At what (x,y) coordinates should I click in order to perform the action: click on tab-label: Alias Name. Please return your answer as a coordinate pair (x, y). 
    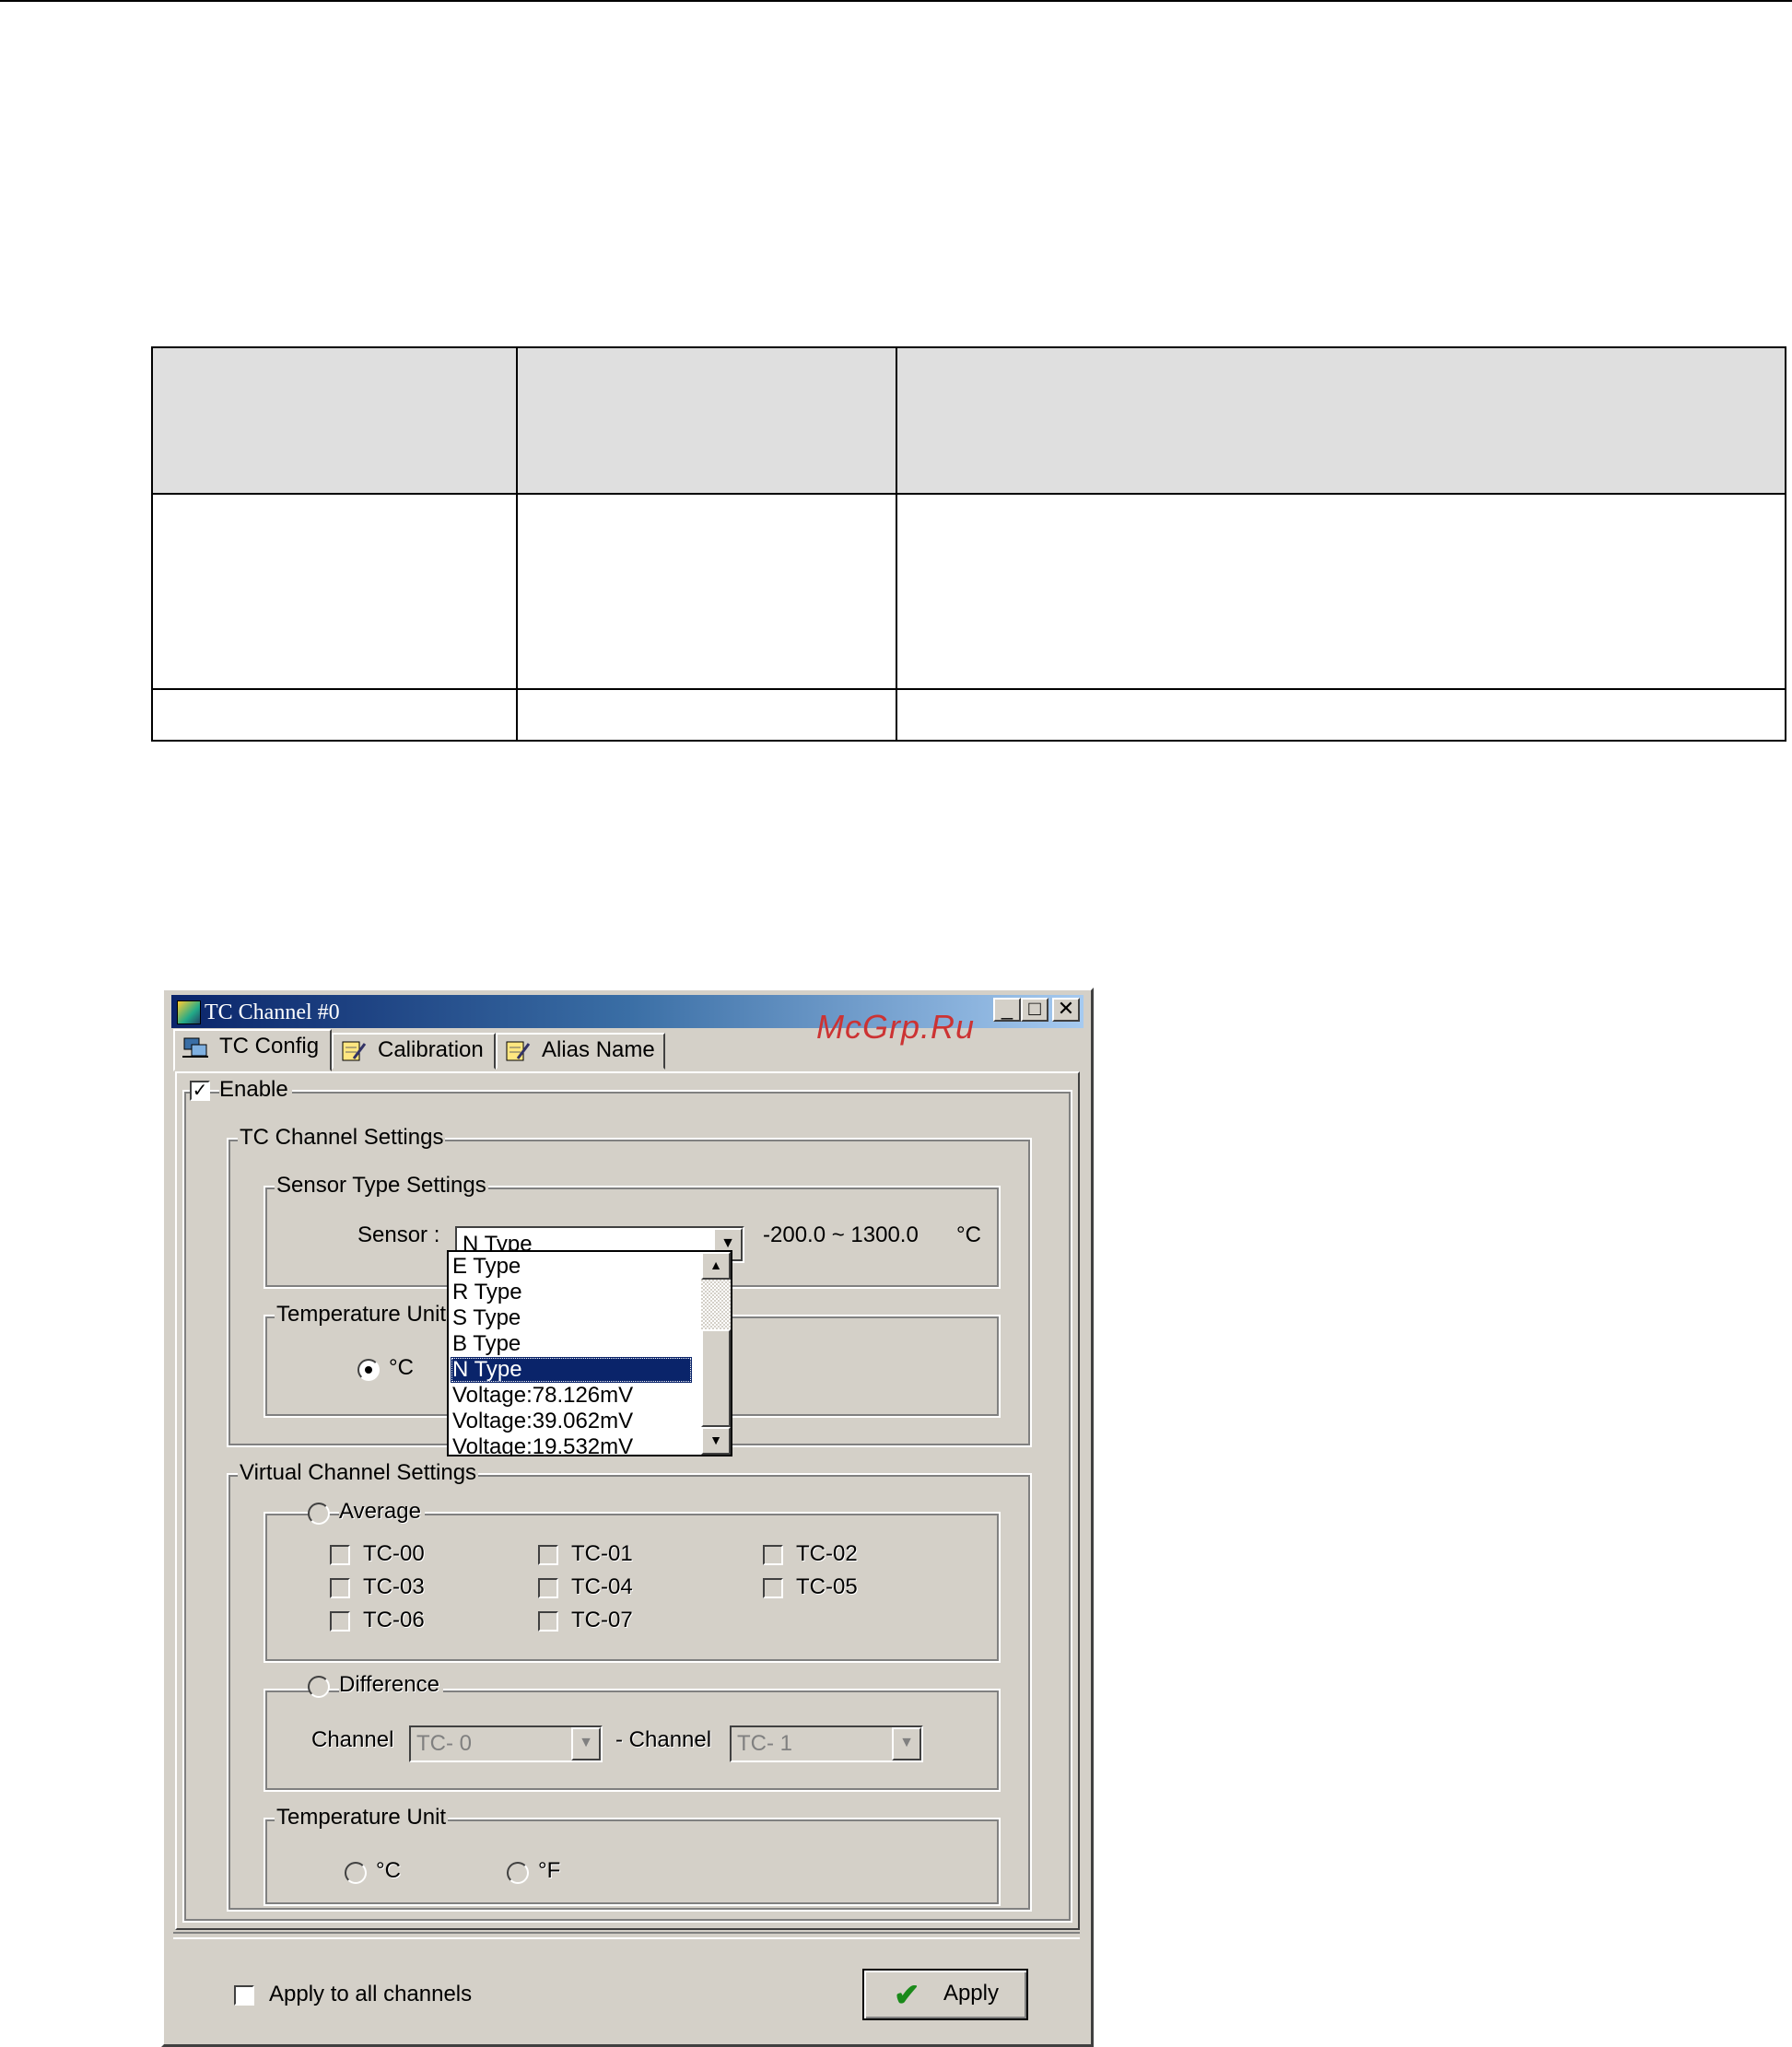
    Looking at the image, I should click on (598, 1049).